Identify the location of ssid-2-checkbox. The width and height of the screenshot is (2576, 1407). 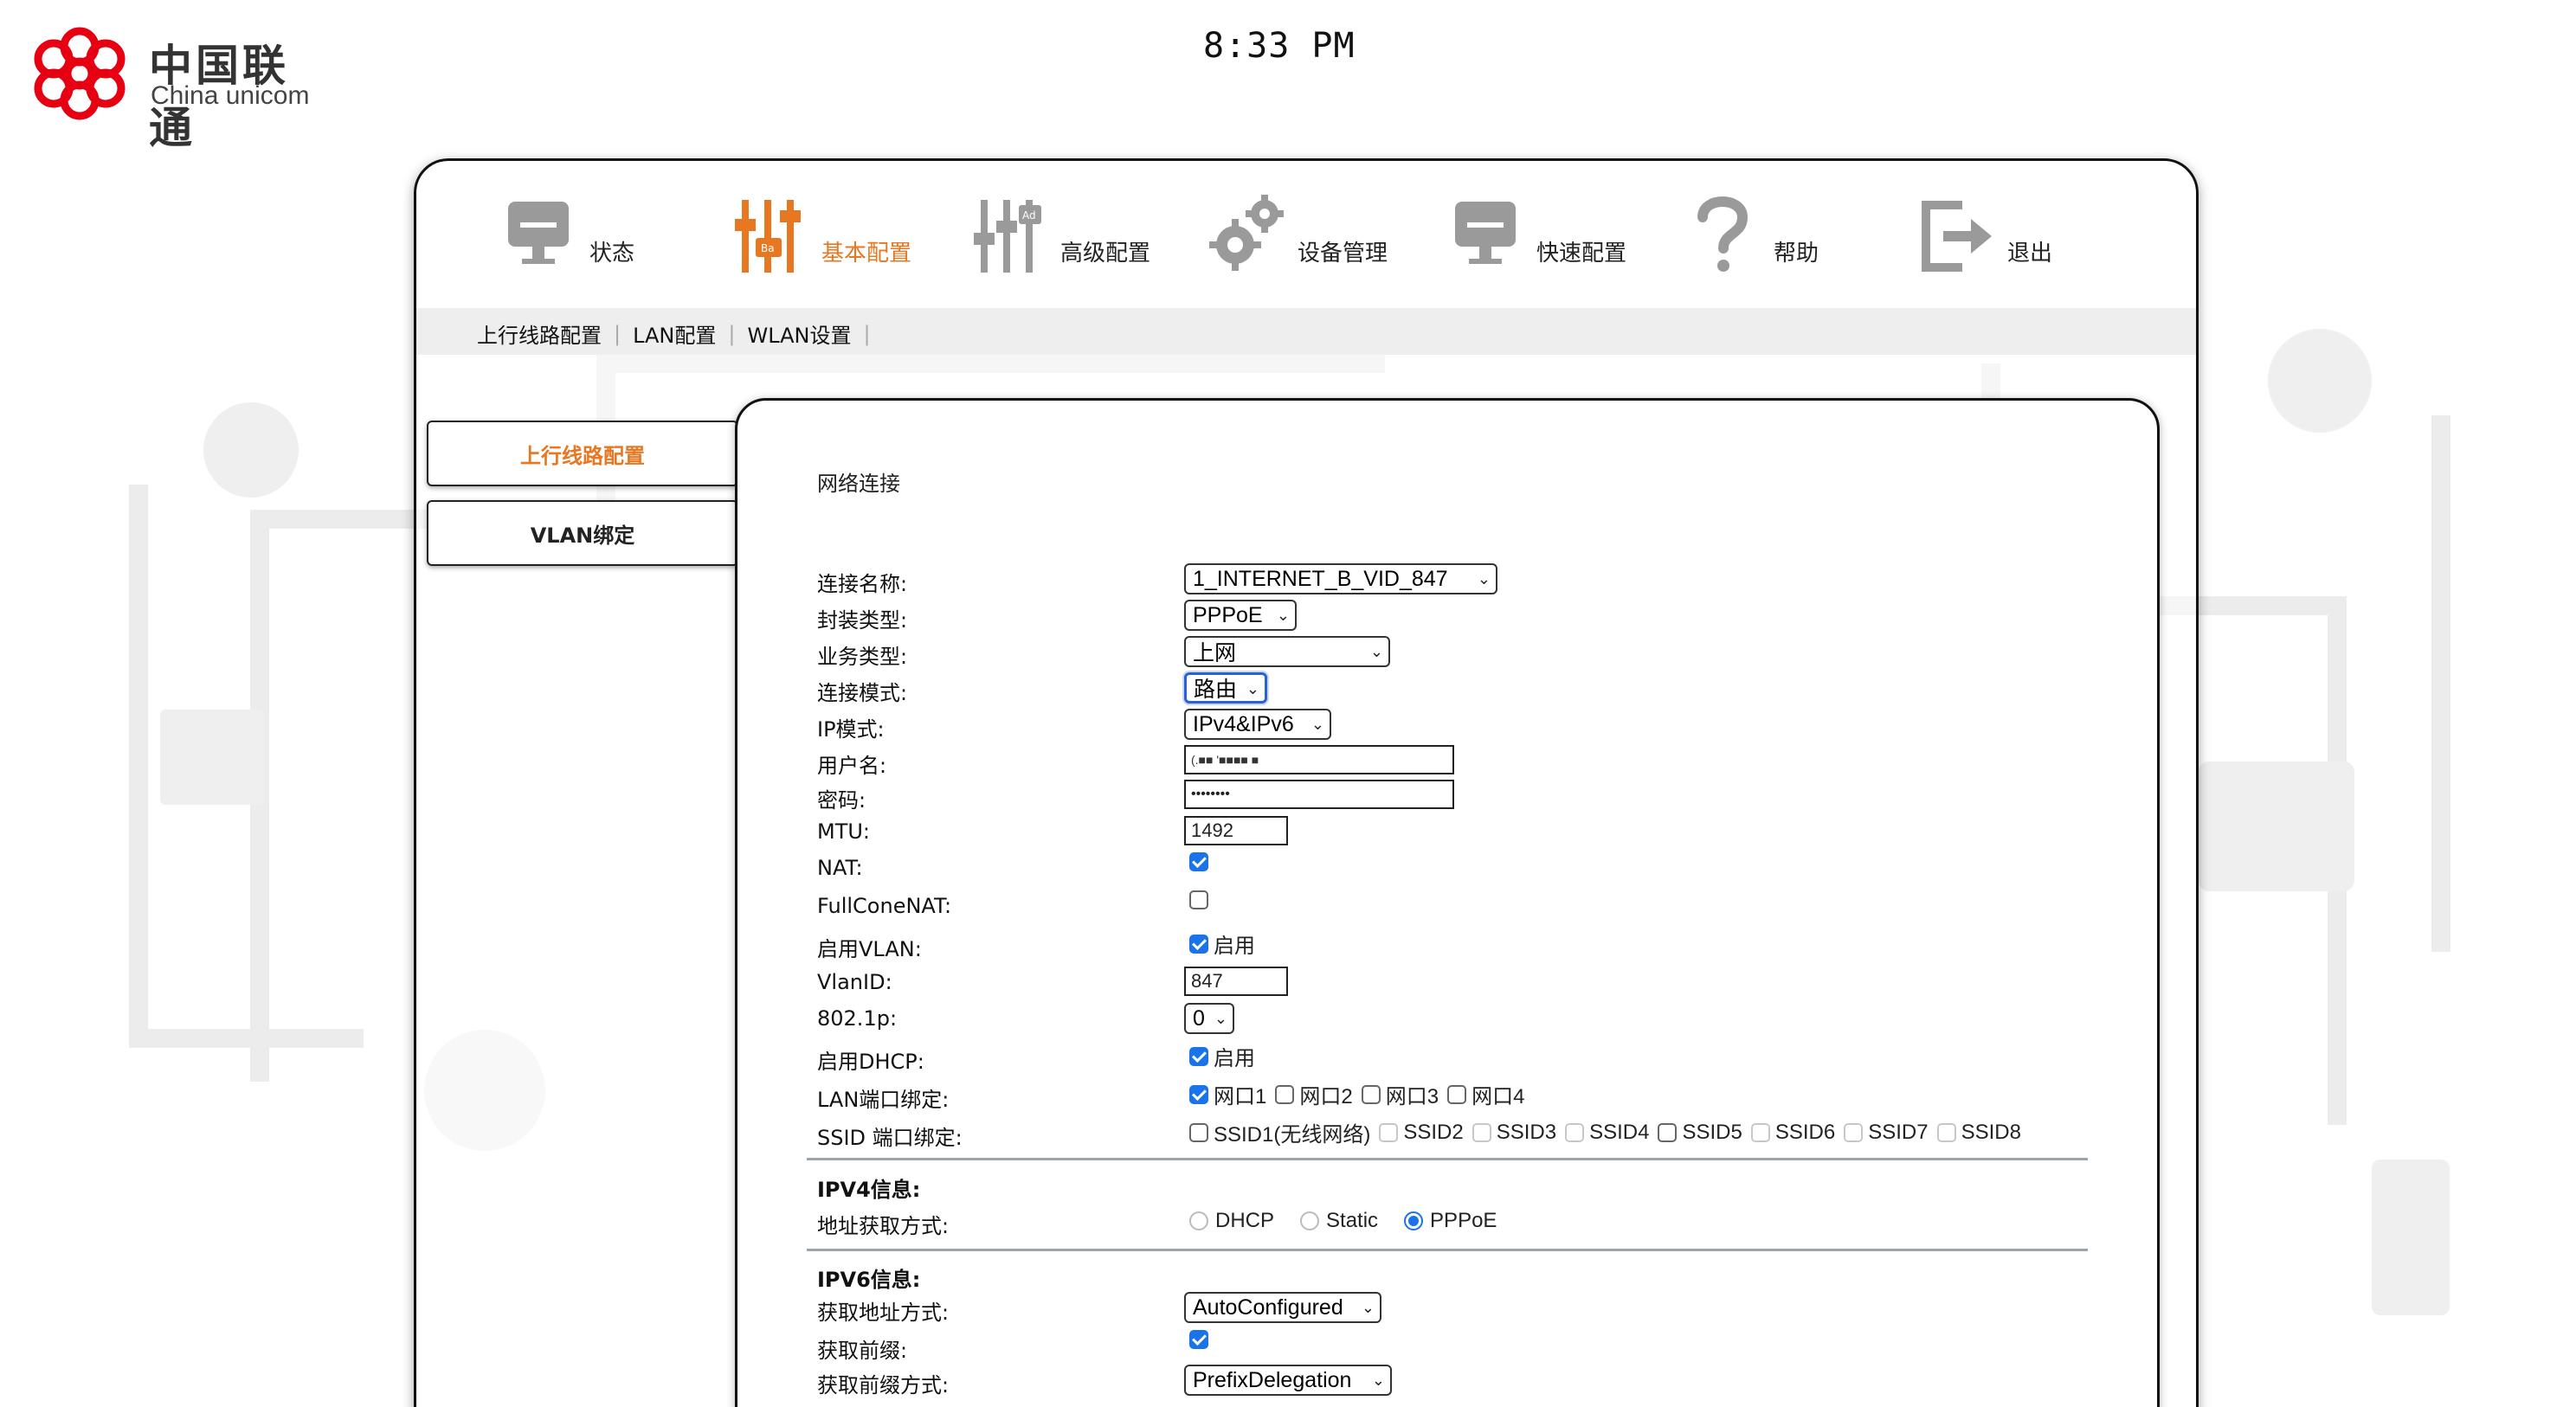
(1389, 1132).